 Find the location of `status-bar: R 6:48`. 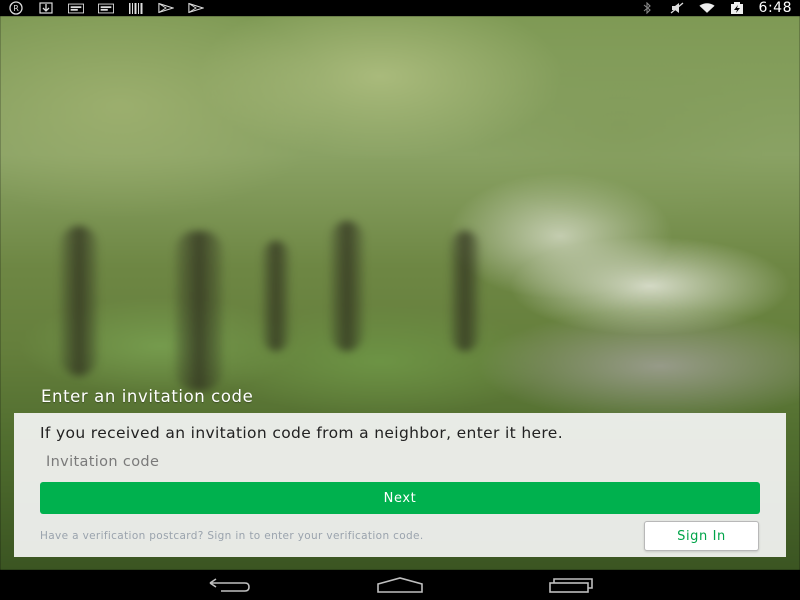

status-bar: R 6:48 is located at coordinates (400, 8).